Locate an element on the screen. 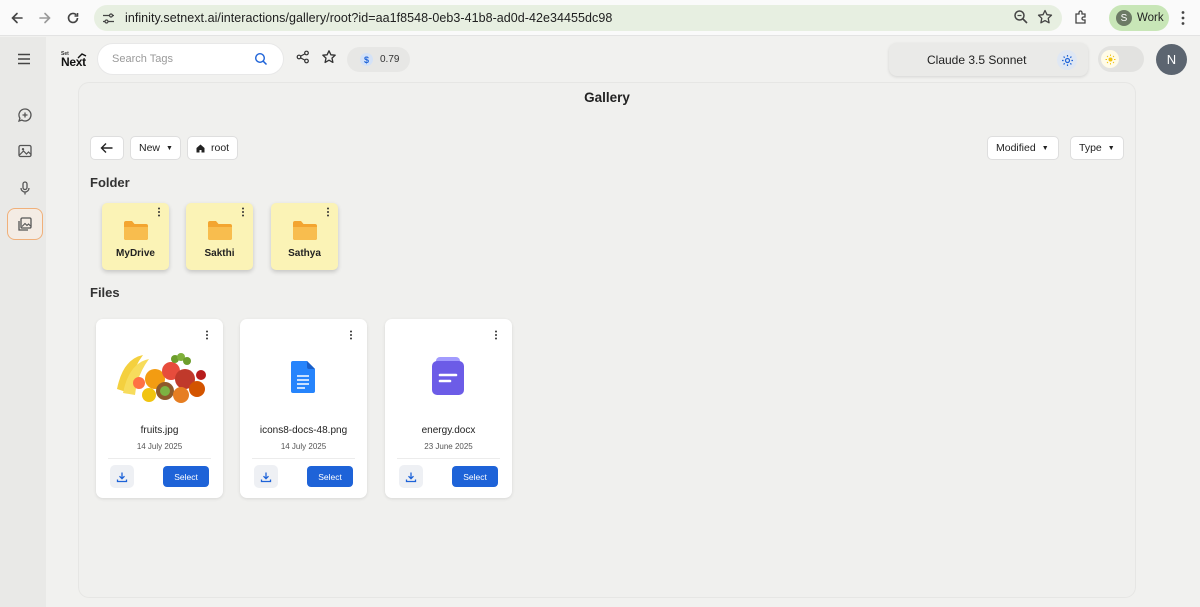 The width and height of the screenshot is (1200, 607). file-card: icons8-docs-48.png 14 July 2025 Select is located at coordinates (303, 408).